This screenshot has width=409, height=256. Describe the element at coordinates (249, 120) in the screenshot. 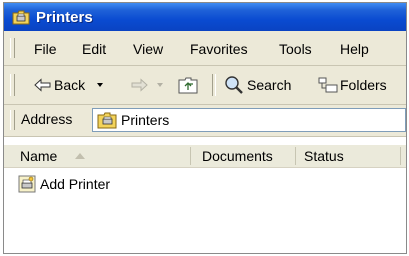

I see `address-input: Printers` at that location.